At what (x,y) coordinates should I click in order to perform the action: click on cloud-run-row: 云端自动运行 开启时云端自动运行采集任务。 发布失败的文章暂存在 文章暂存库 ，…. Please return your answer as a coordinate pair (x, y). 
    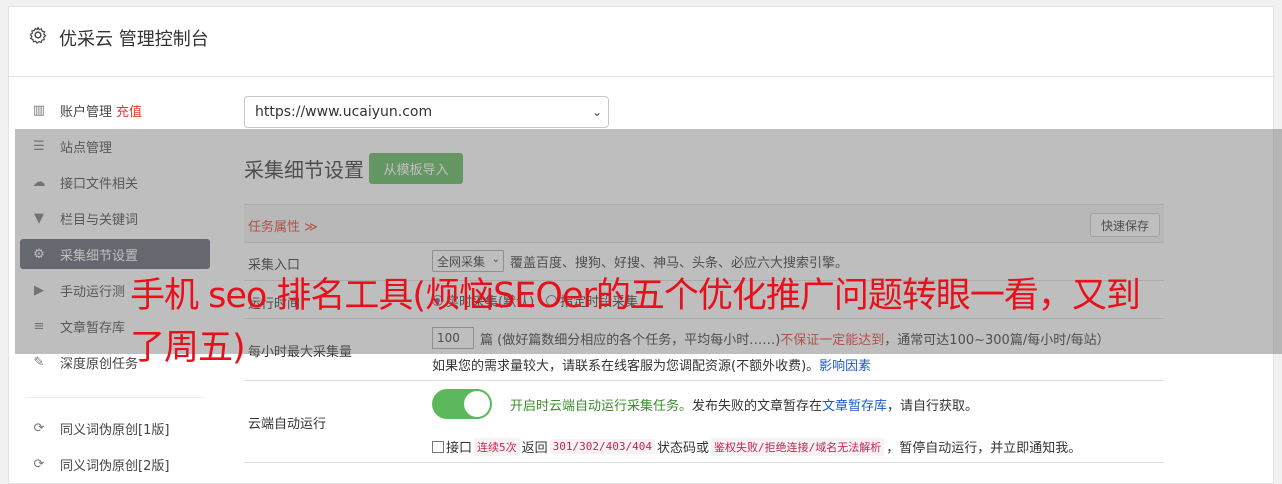
    Looking at the image, I should click on (704, 422).